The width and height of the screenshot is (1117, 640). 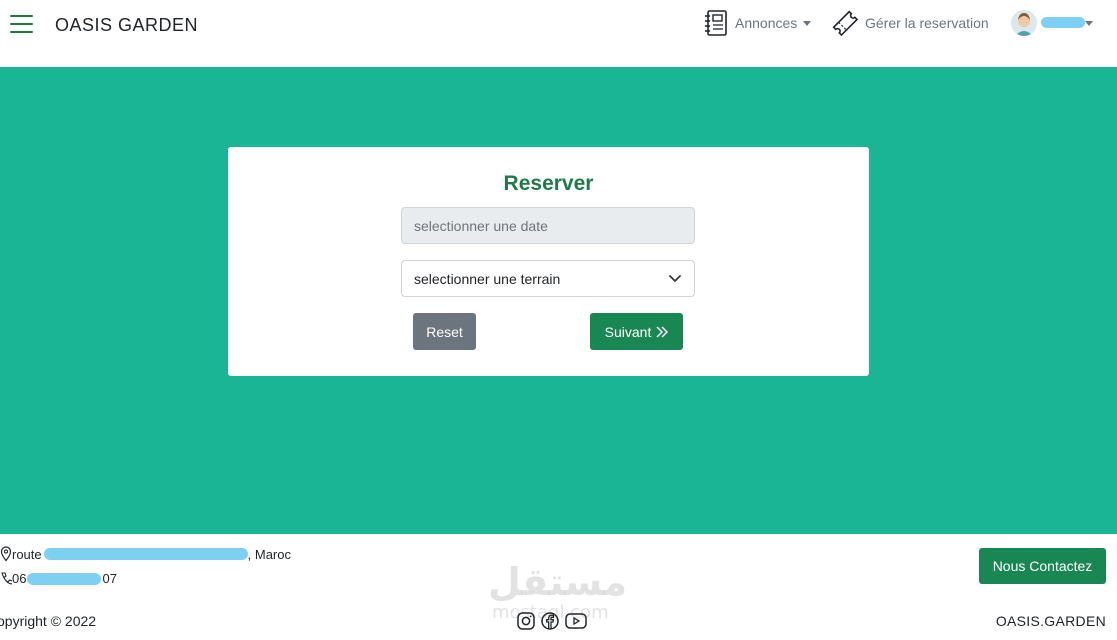 I want to click on nav-gerer-reservation: Gérer la reservation, so click(x=910, y=23).